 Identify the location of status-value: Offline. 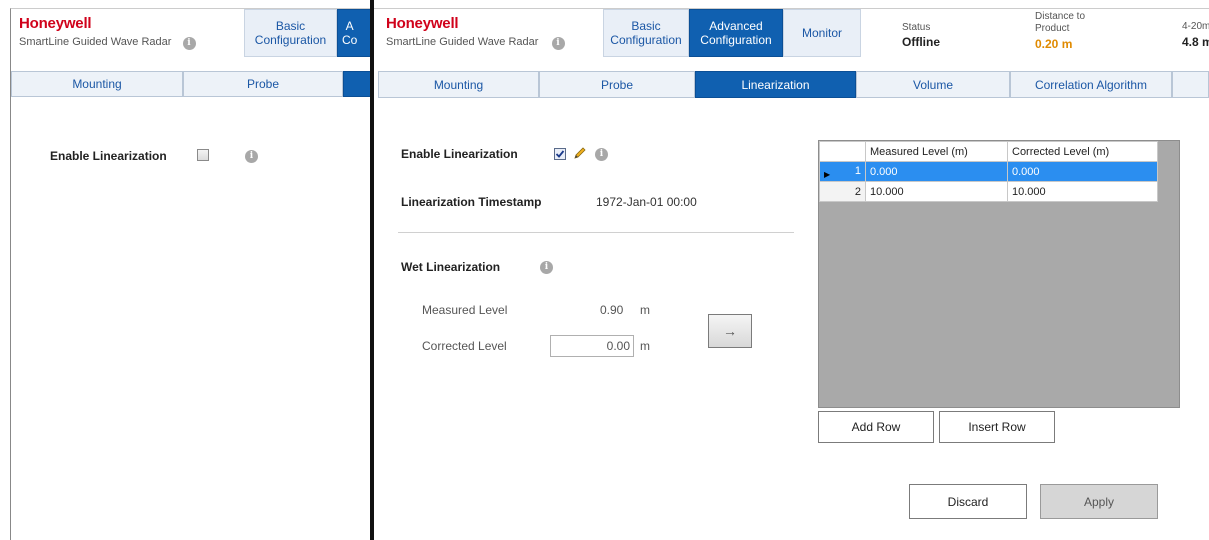
(921, 42).